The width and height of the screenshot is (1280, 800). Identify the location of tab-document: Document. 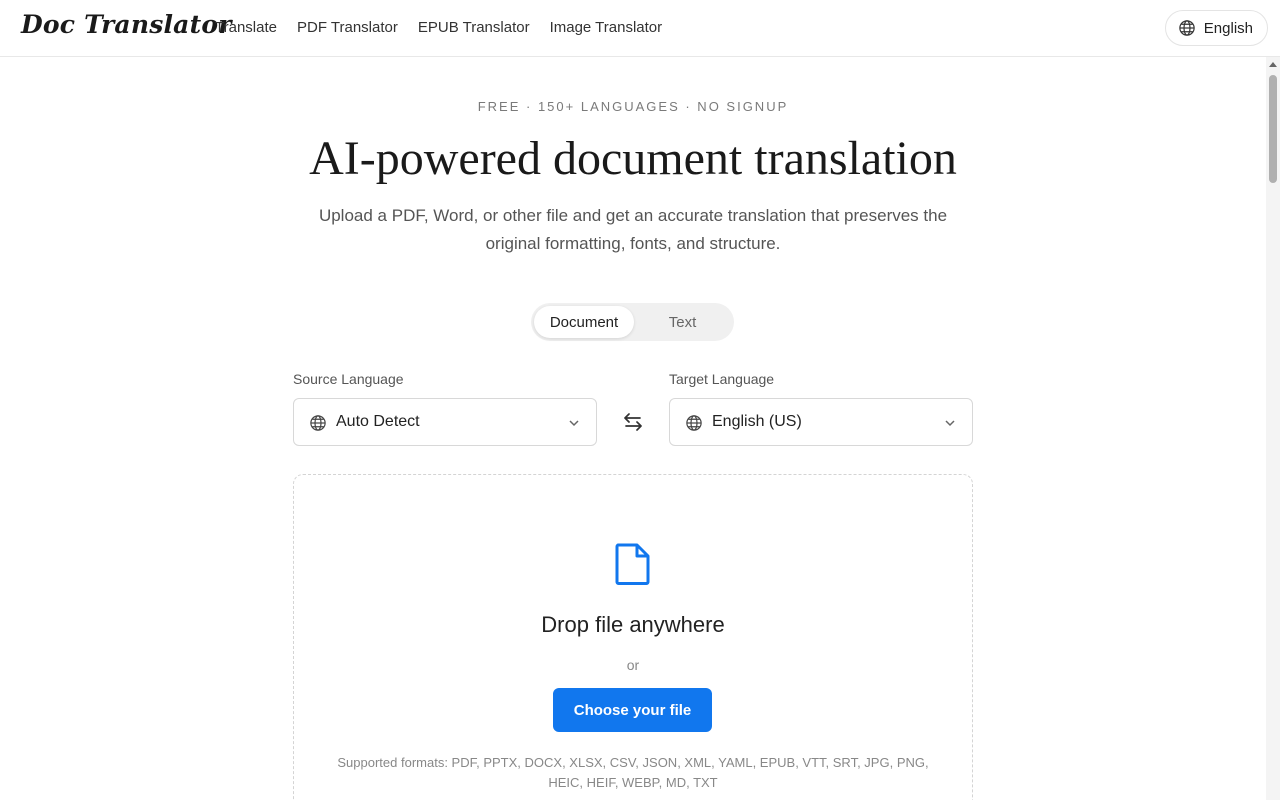
(584, 322).